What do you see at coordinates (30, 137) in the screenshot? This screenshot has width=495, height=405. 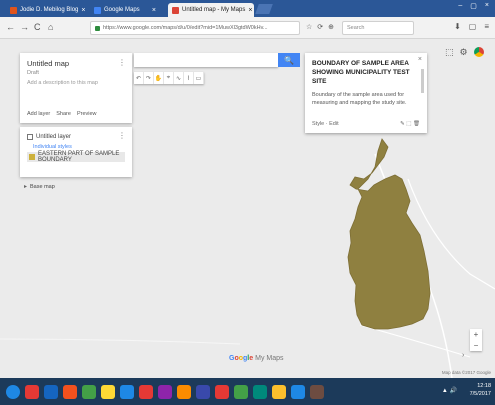 I see `layer-visibility-checkbox` at bounding box center [30, 137].